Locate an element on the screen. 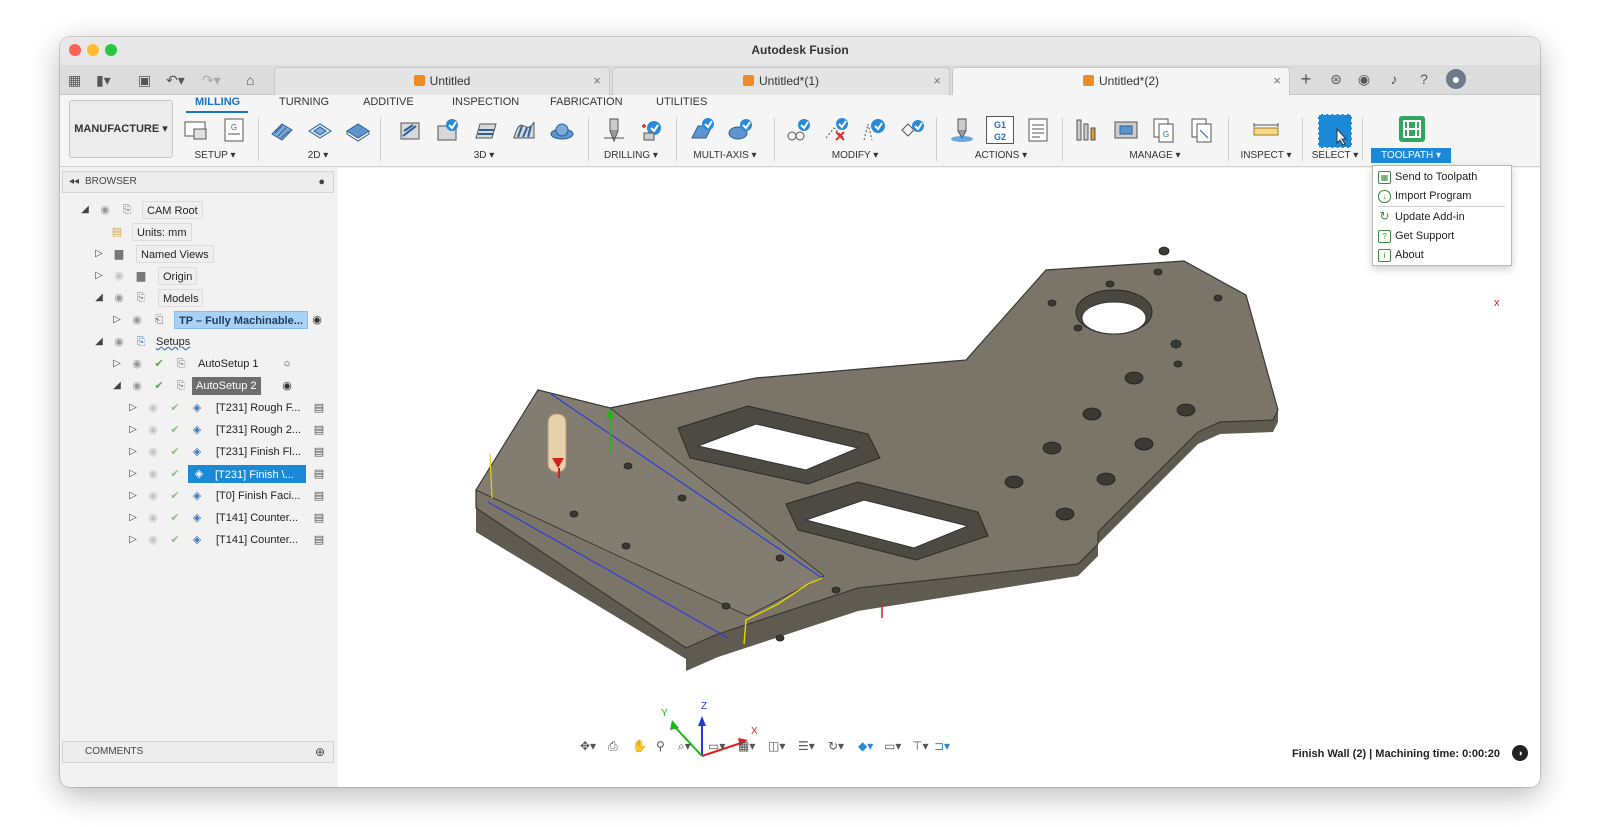 This screenshot has width=1600, height=827. minimize-window-button is located at coordinates (93, 50).